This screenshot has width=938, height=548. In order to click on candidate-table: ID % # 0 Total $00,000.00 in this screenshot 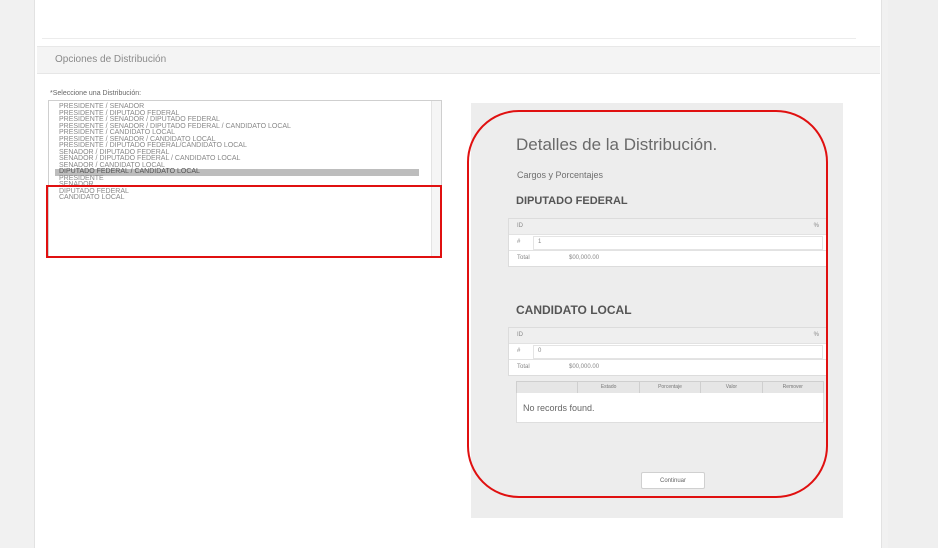, I will do `click(668, 351)`.